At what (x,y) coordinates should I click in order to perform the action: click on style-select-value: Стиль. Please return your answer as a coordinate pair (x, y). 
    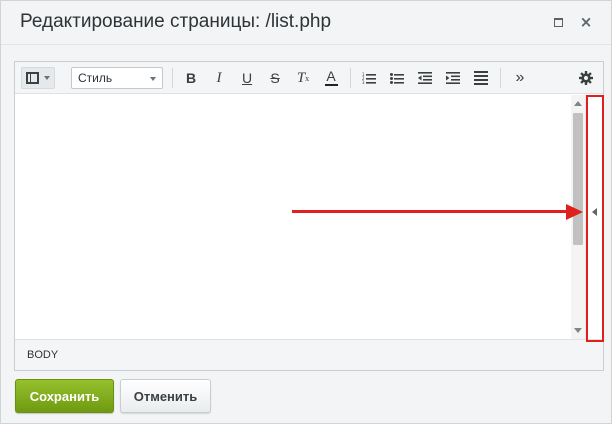
    Looking at the image, I should click on (95, 78).